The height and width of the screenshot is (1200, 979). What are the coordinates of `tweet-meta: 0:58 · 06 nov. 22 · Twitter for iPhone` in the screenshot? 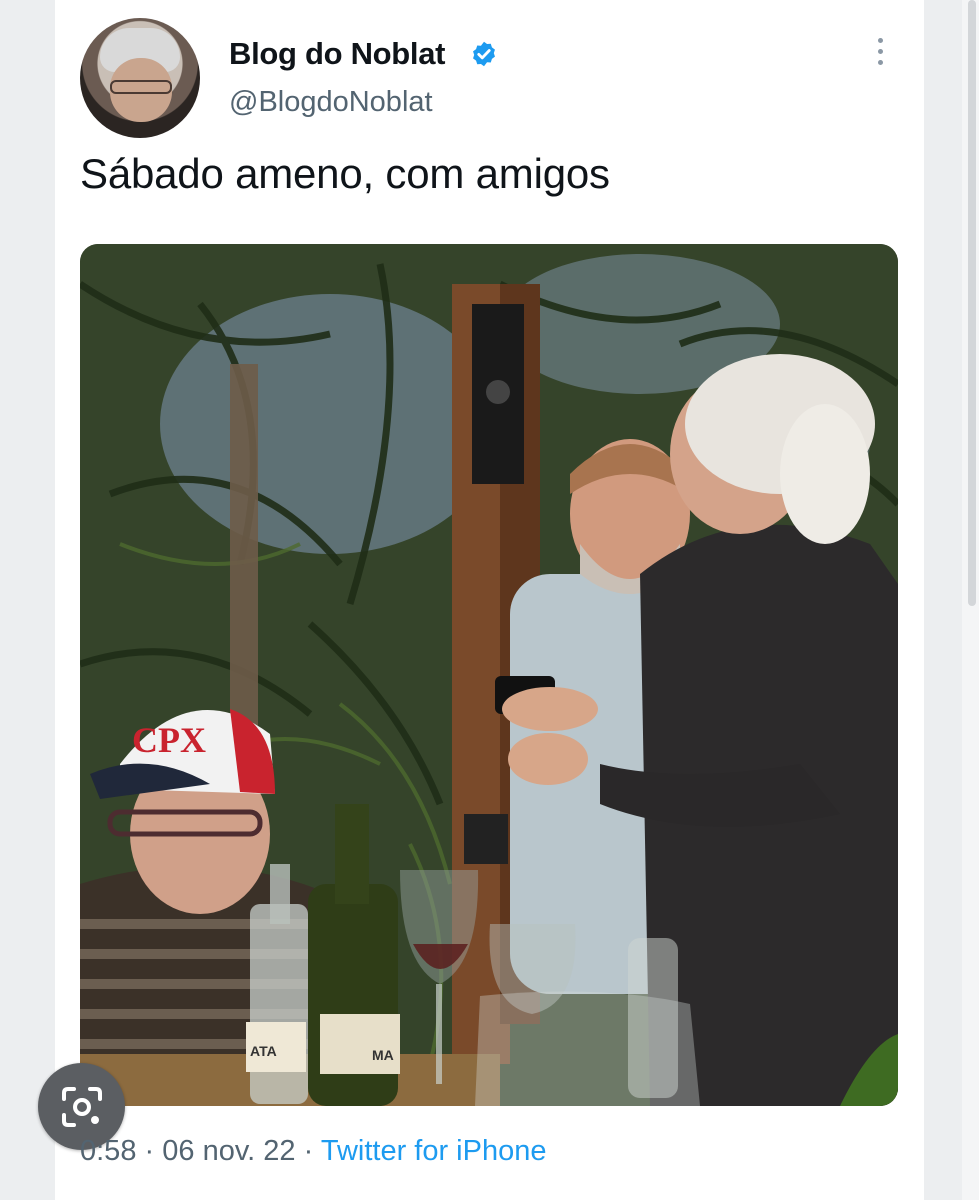 It's located at (313, 1151).